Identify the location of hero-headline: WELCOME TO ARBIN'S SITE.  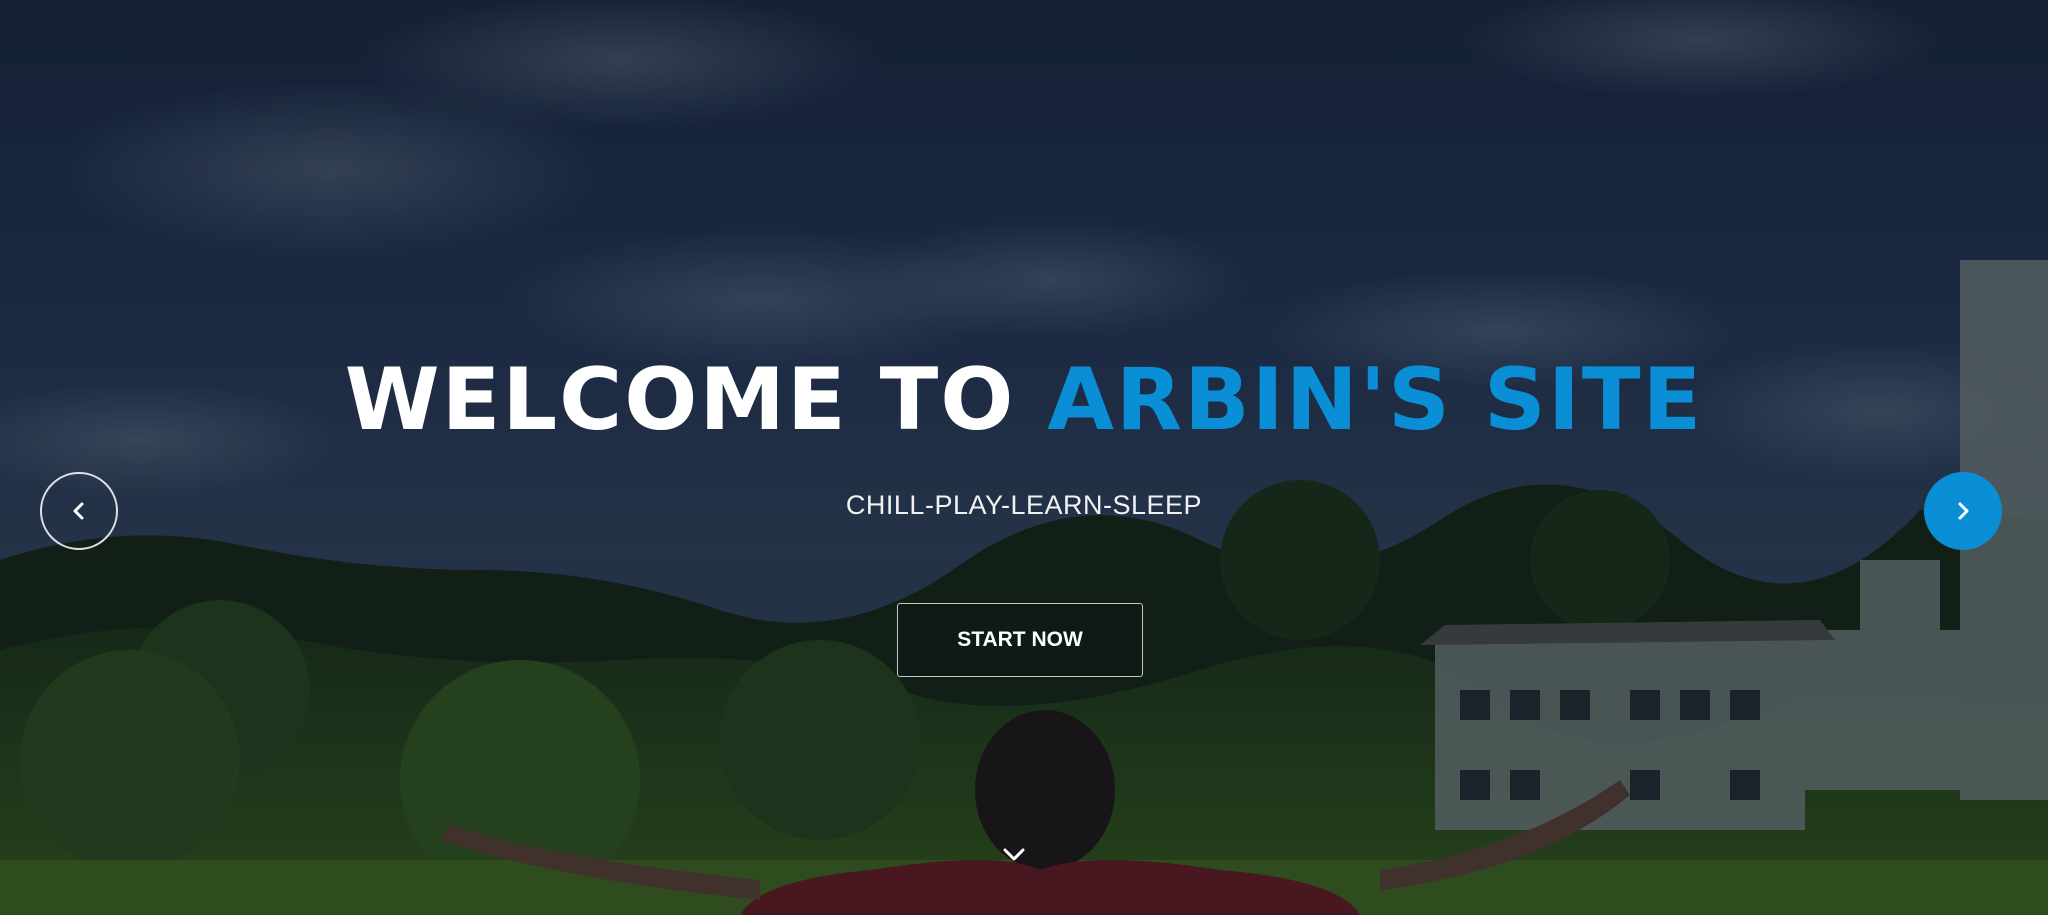
(1024, 400).